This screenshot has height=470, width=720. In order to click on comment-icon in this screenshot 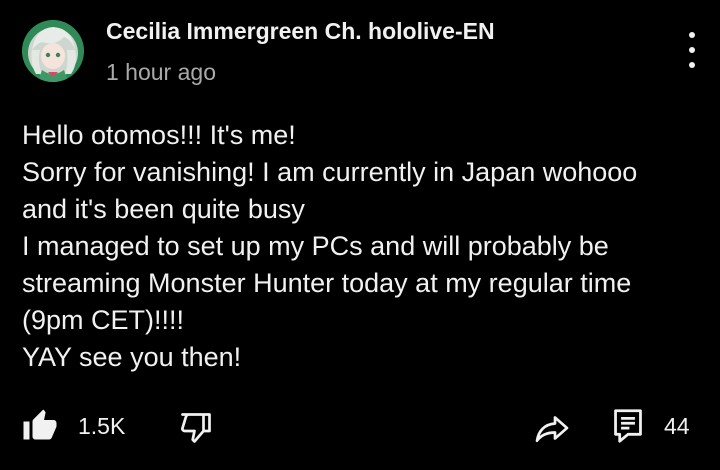, I will do `click(628, 426)`.